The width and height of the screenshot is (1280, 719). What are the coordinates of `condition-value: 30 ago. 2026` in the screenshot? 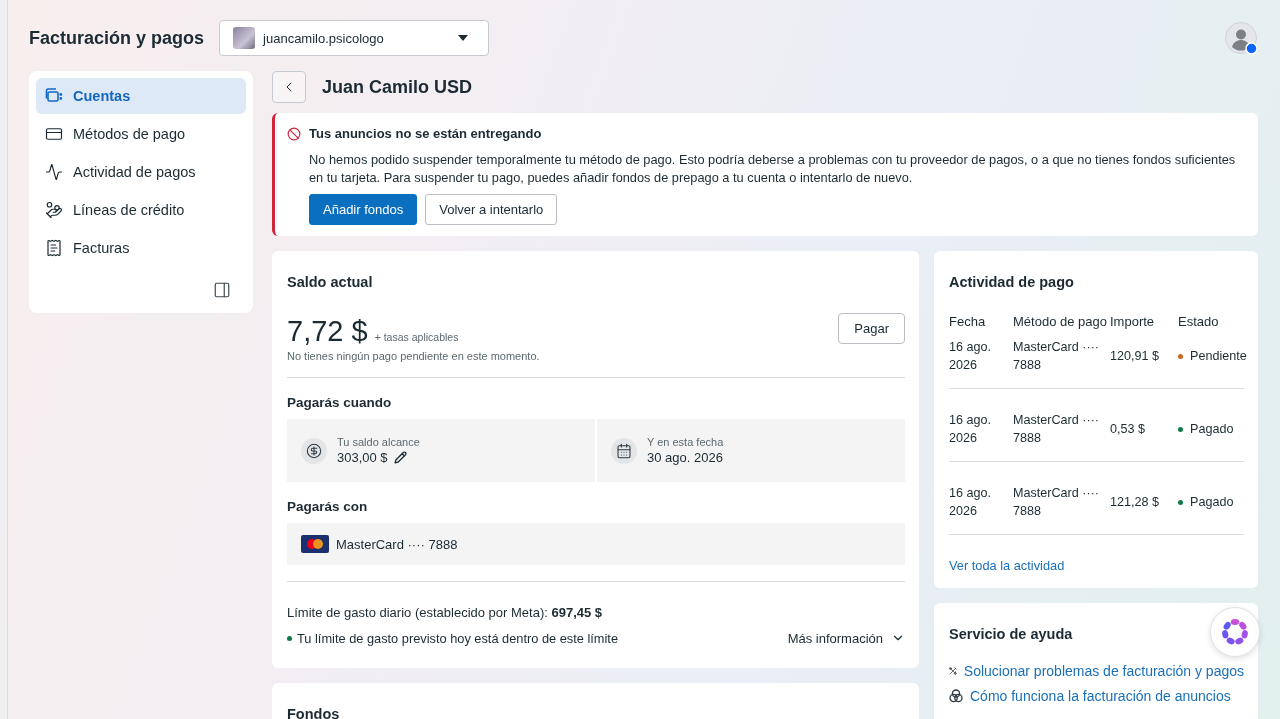 It's located at (685, 457).